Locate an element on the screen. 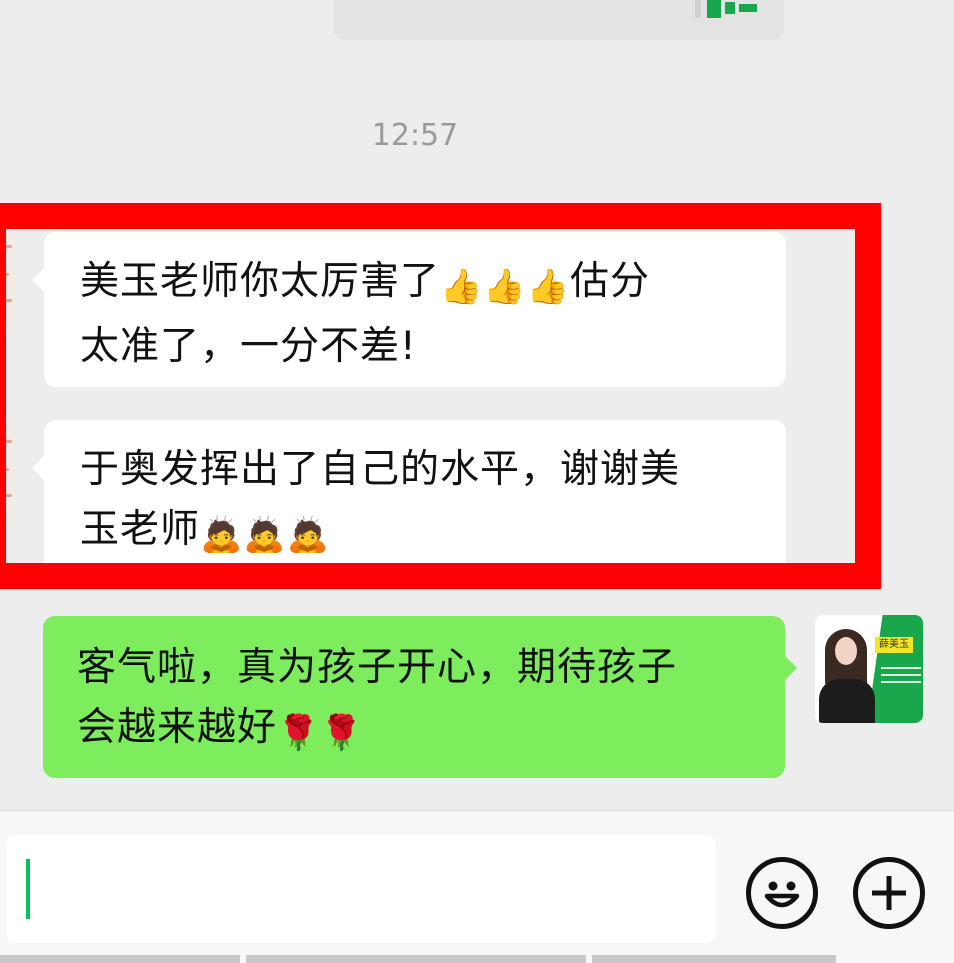 The height and width of the screenshot is (963, 954). plus-icon is located at coordinates (889, 893).